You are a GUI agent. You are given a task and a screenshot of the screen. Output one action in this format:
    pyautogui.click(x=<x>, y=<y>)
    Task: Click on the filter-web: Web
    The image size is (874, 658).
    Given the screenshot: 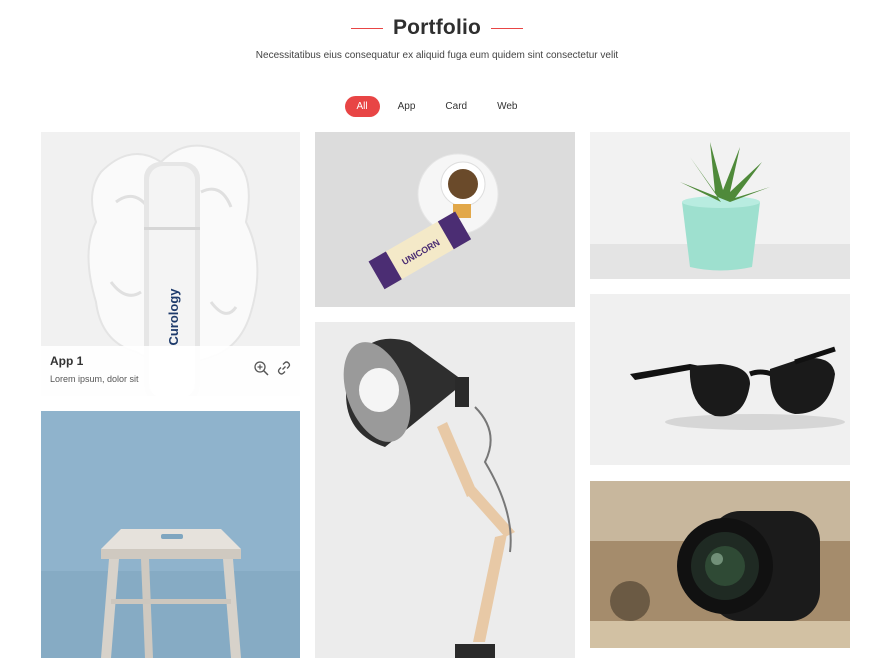 What is the action you would take?
    pyautogui.click(x=507, y=106)
    